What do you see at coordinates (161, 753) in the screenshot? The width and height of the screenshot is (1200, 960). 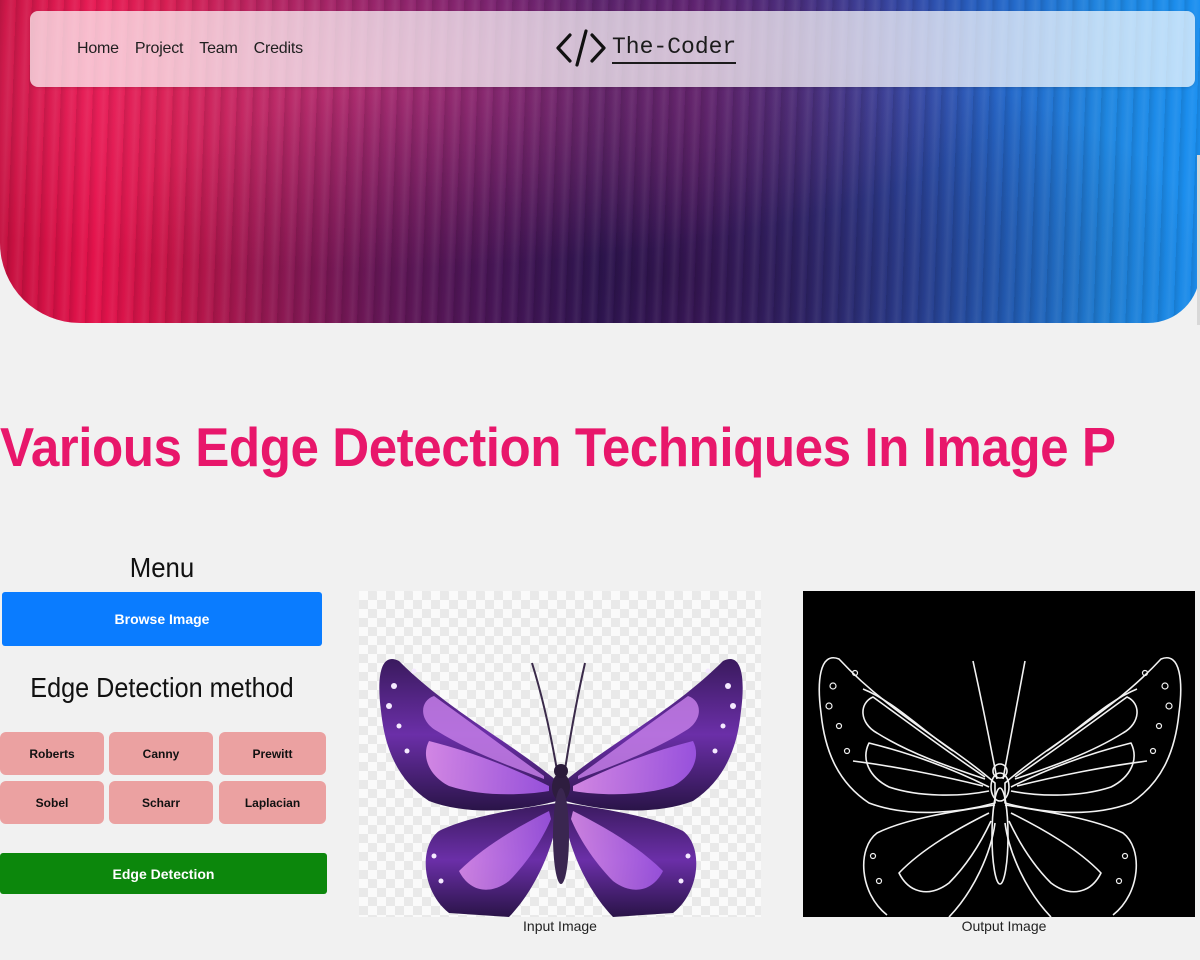 I see `method-button-canny: Canny` at bounding box center [161, 753].